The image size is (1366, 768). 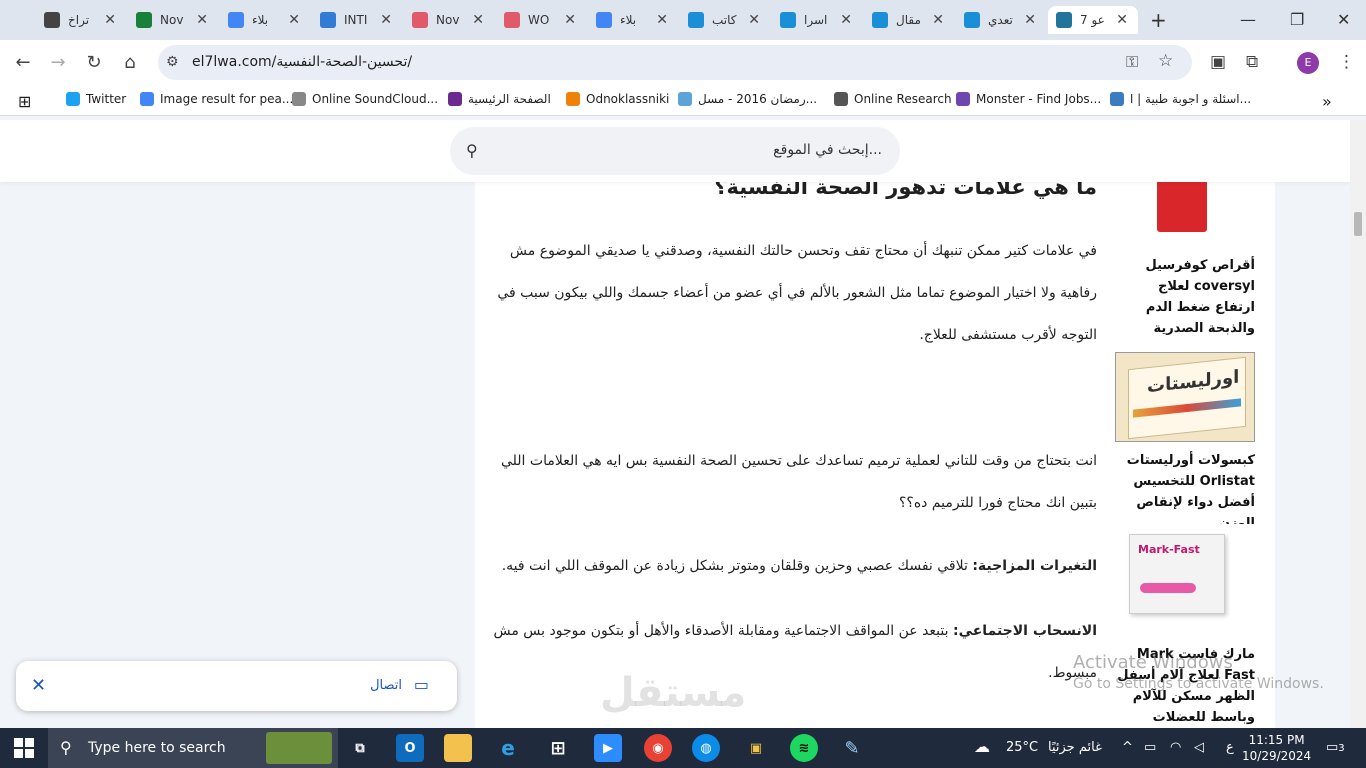 I want to click on bookmark-item: Online Research, so click(x=893, y=99).